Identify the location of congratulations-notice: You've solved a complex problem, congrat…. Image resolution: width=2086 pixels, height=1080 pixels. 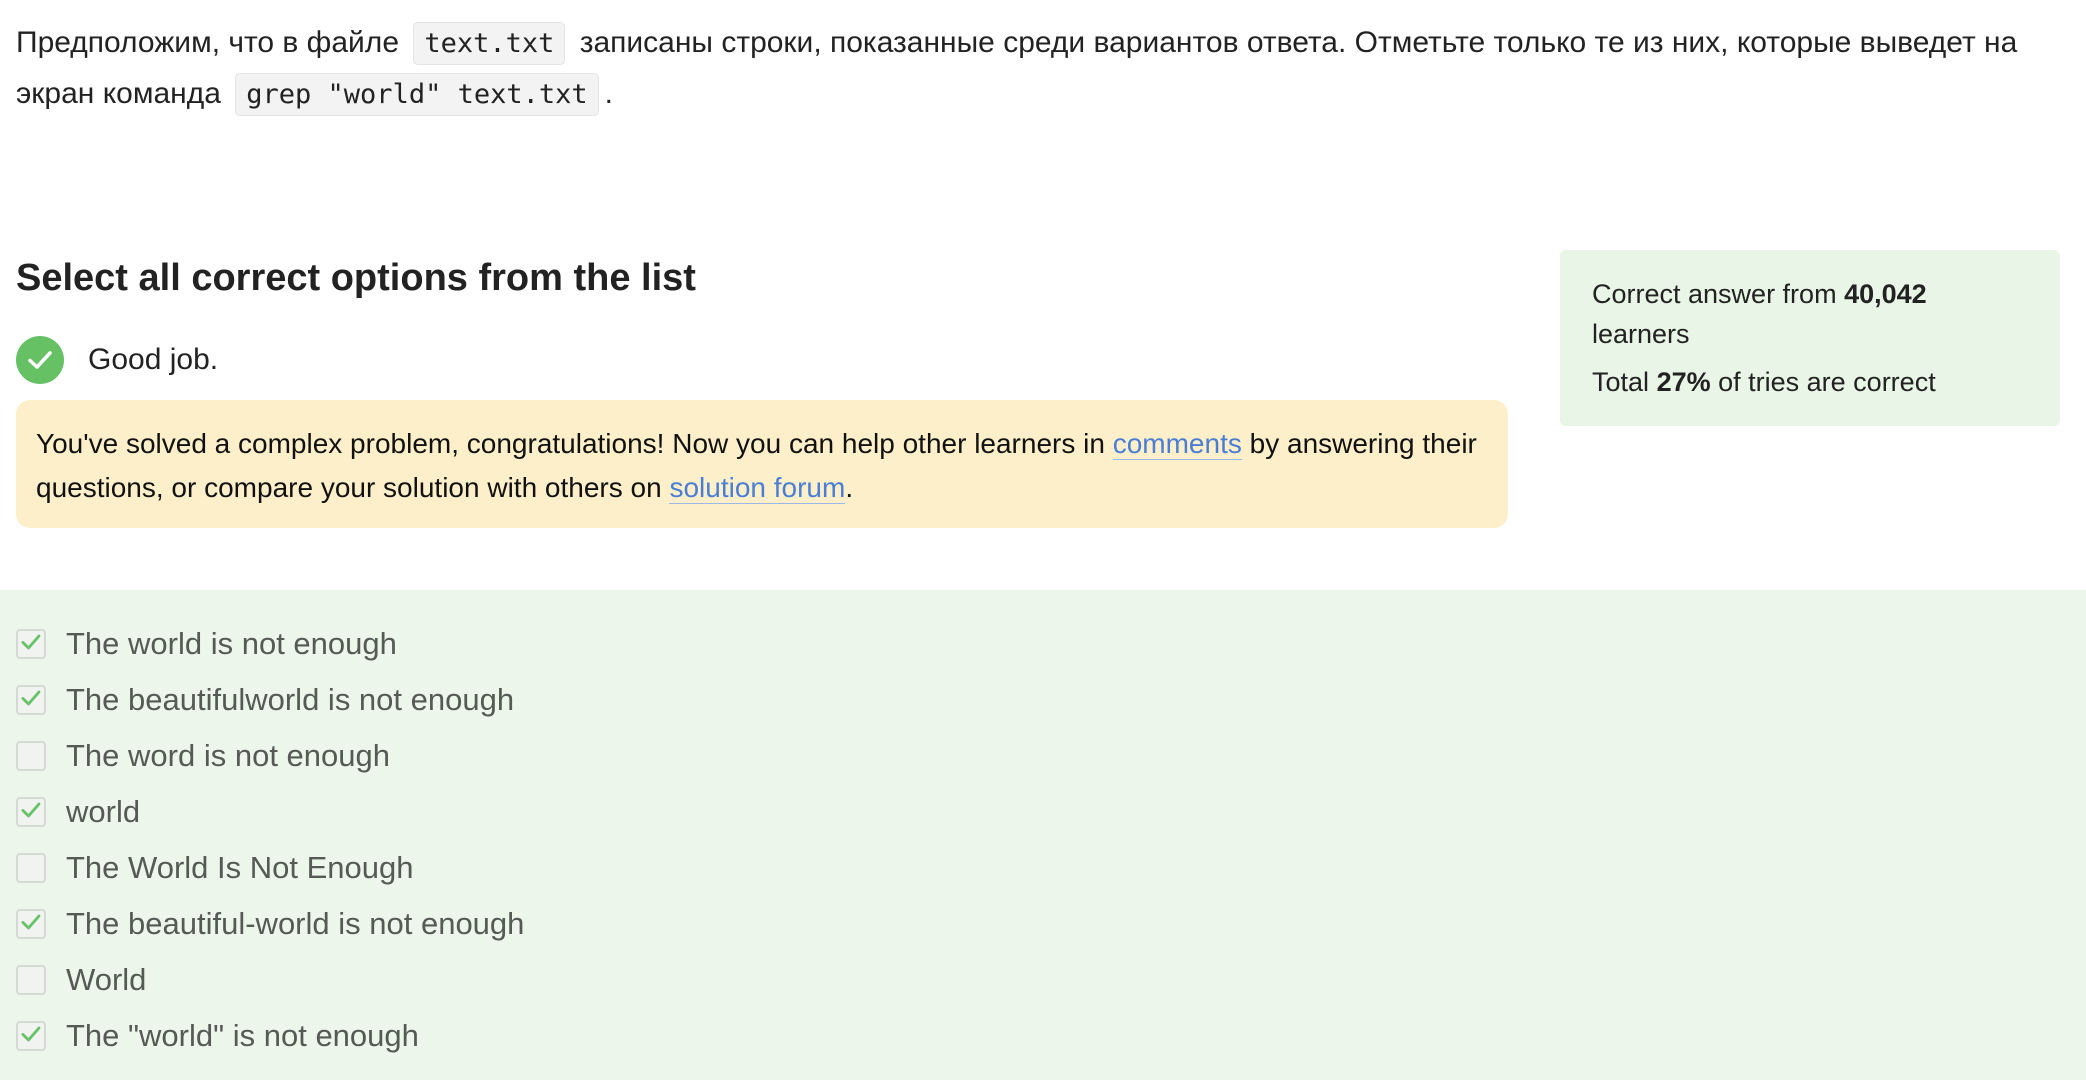
(762, 464).